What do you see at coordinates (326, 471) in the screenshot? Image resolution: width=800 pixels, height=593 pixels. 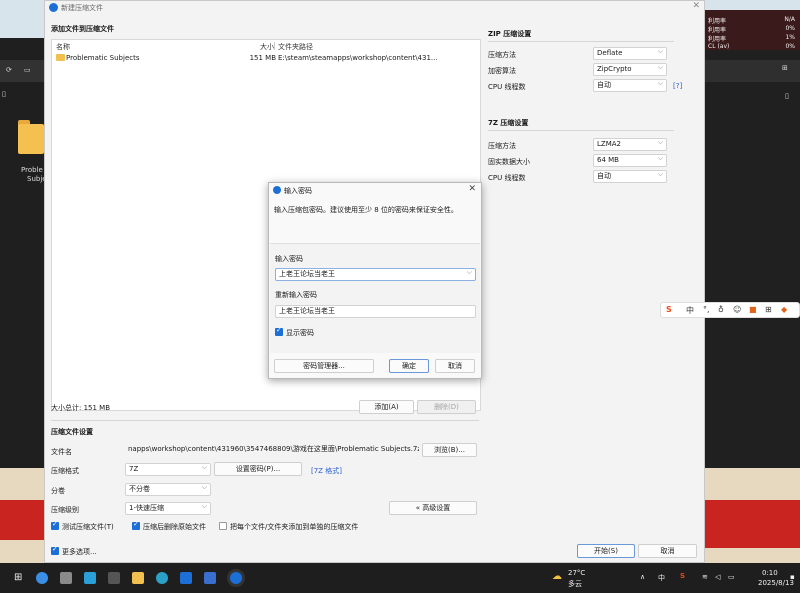 I see `format-help-link: [7Z 格式]` at bounding box center [326, 471].